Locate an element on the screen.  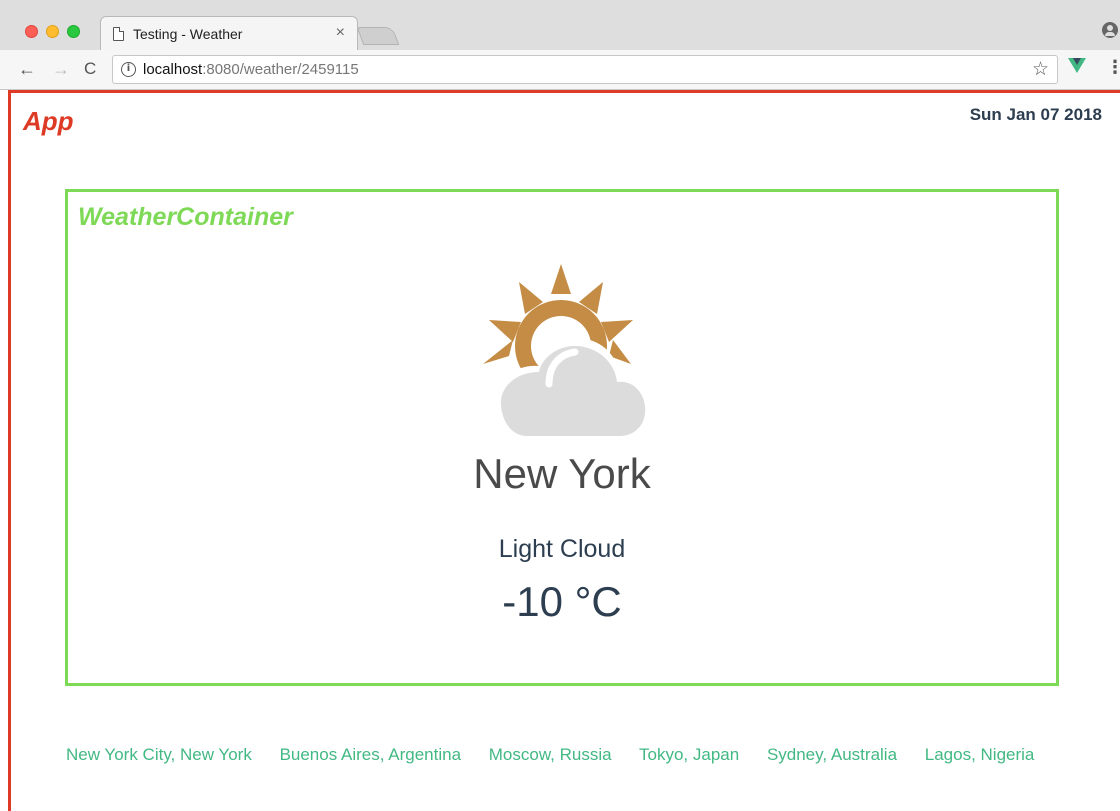
current-date: Sun Jan 07 2018 is located at coordinates (1035, 114).